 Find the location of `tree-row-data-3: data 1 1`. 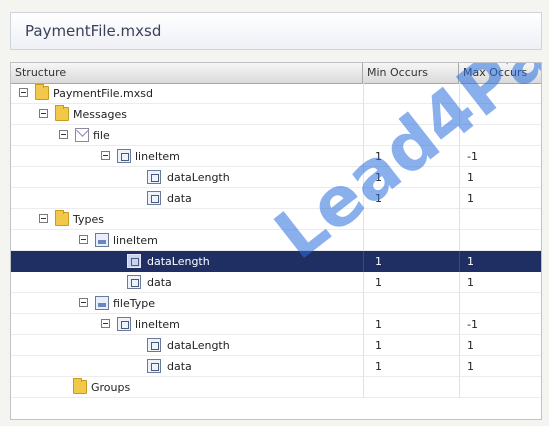

tree-row-data-3: data 1 1 is located at coordinates (276, 366).